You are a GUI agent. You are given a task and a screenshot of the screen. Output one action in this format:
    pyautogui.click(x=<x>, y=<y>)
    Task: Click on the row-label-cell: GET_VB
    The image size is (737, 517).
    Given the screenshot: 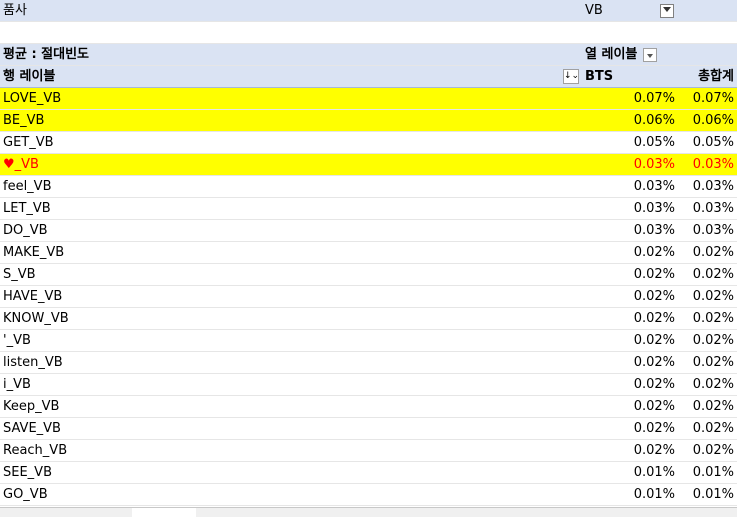 What is the action you would take?
    pyautogui.click(x=283, y=142)
    